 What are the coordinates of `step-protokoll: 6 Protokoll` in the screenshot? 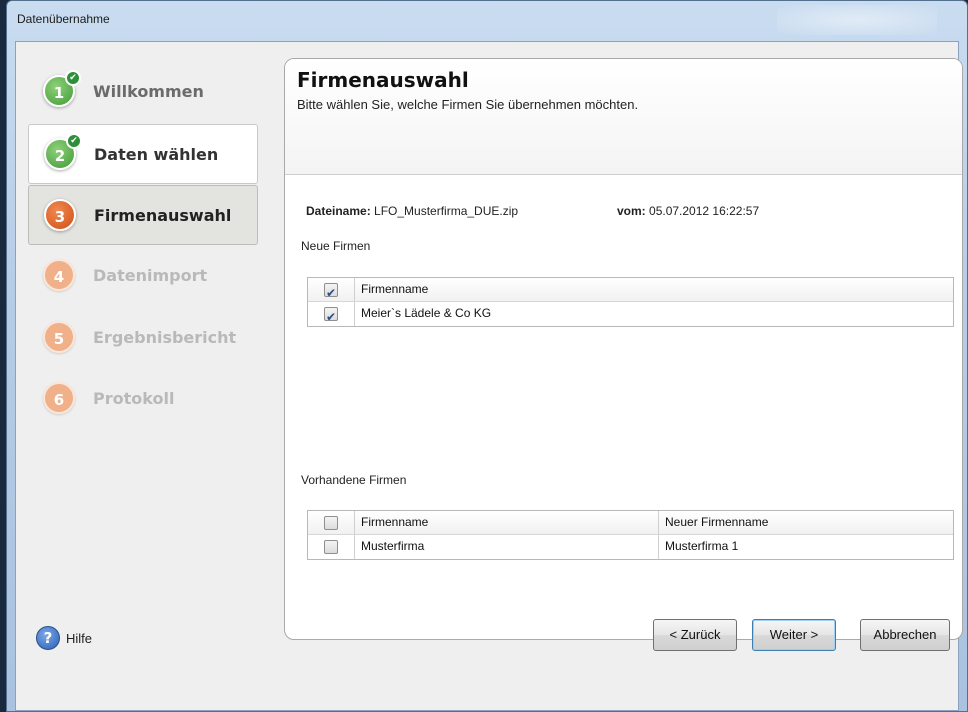 It's located at (143, 399).